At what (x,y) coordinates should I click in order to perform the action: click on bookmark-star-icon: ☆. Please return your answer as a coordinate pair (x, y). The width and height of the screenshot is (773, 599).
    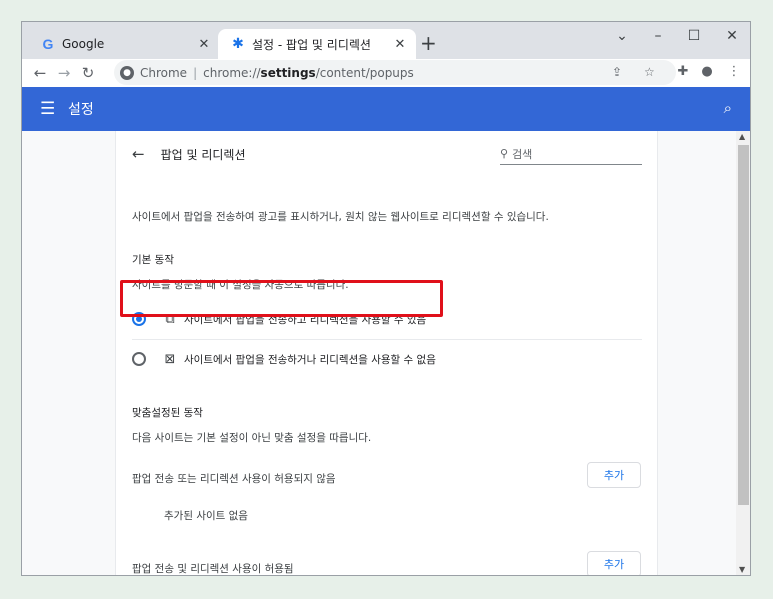
    Looking at the image, I should click on (649, 72).